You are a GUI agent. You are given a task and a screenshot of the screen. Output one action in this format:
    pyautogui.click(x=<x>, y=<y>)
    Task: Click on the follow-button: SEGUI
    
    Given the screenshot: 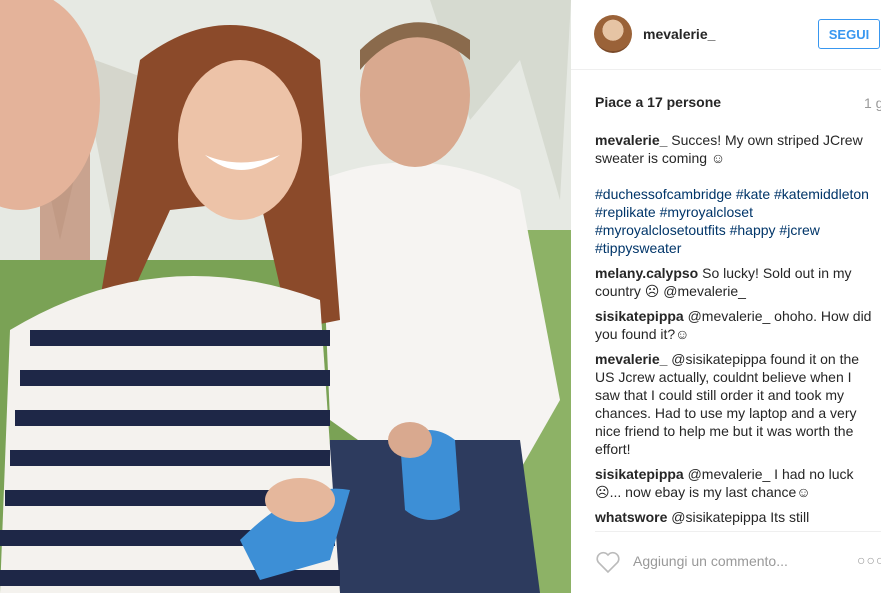 What is the action you would take?
    pyautogui.click(x=849, y=34)
    